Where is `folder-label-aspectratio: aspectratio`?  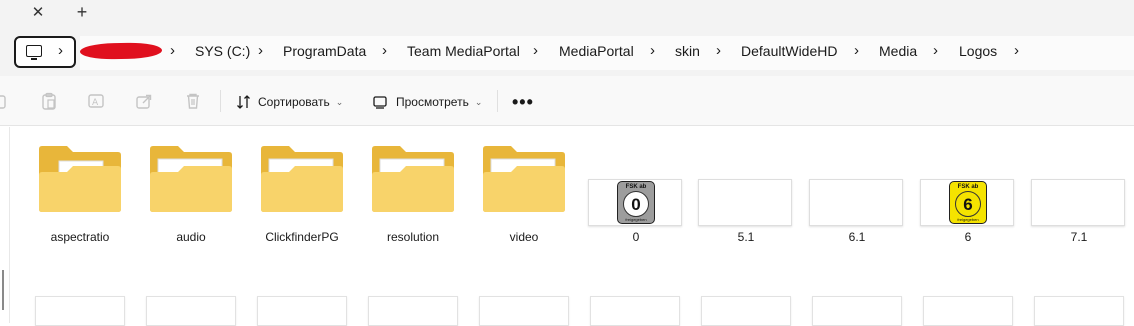 folder-label-aspectratio: aspectratio is located at coordinates (80, 237).